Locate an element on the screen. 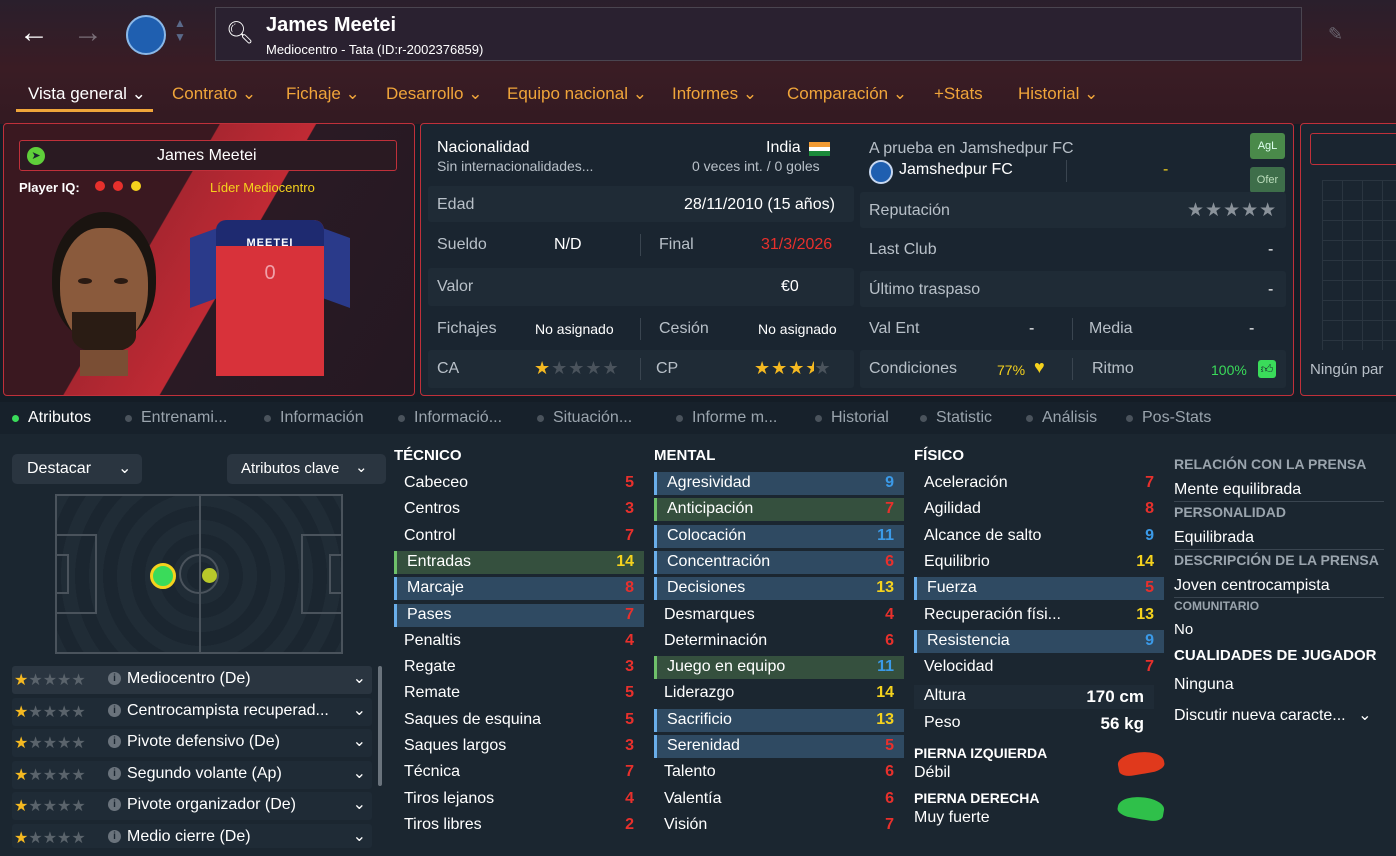 The image size is (1396, 856). india-flag-icon is located at coordinates (819, 149).